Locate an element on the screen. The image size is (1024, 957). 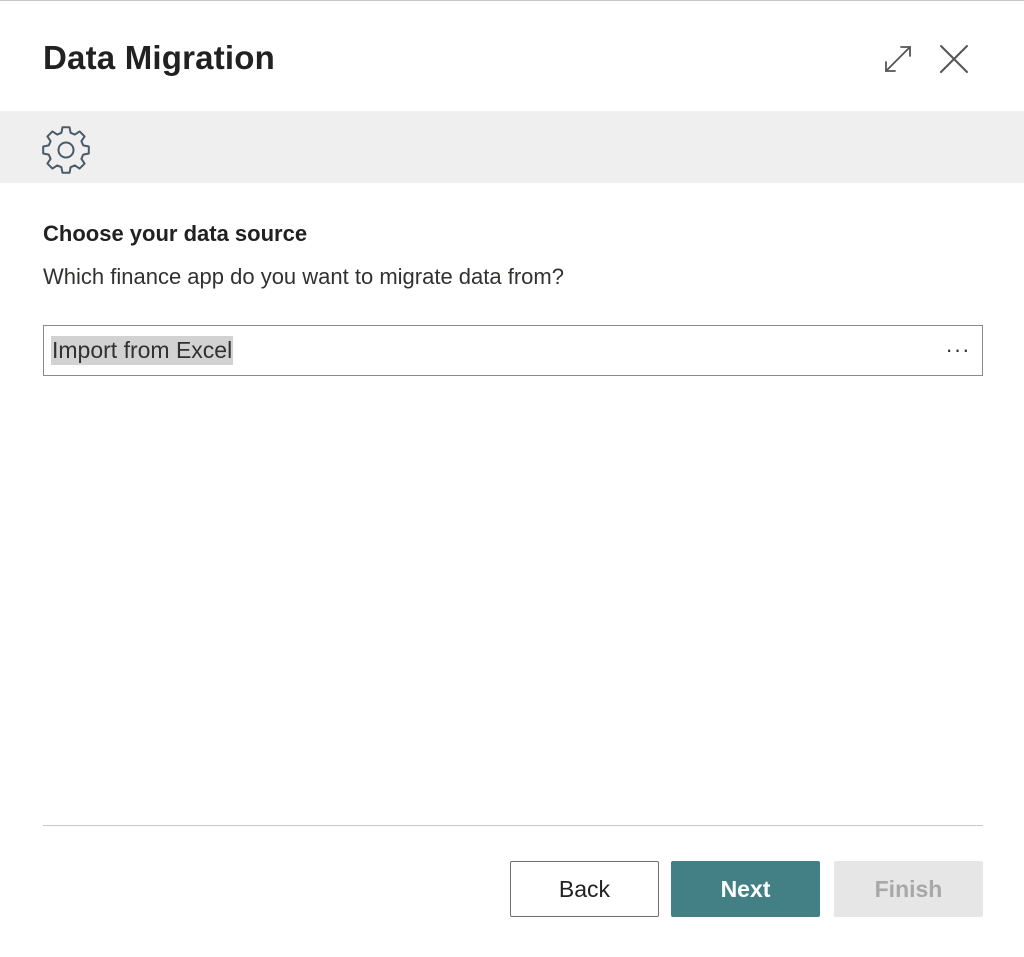
lookup-button: ··· is located at coordinates (958, 350).